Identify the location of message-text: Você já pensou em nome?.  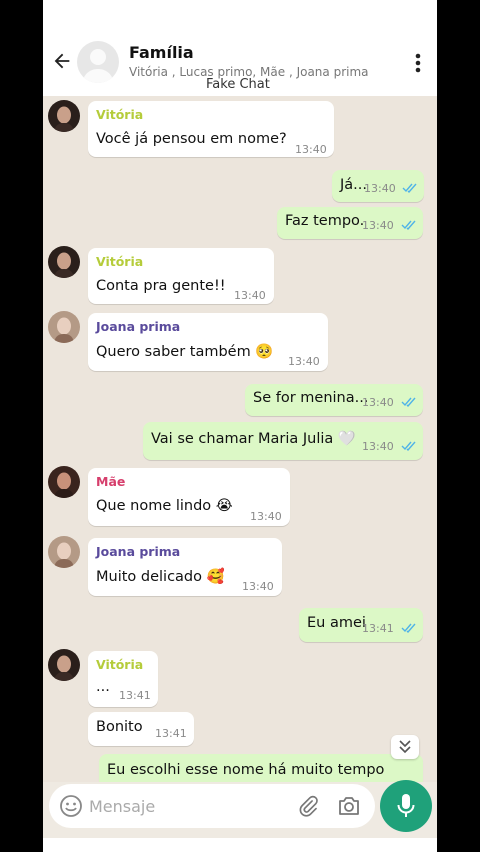
(191, 139).